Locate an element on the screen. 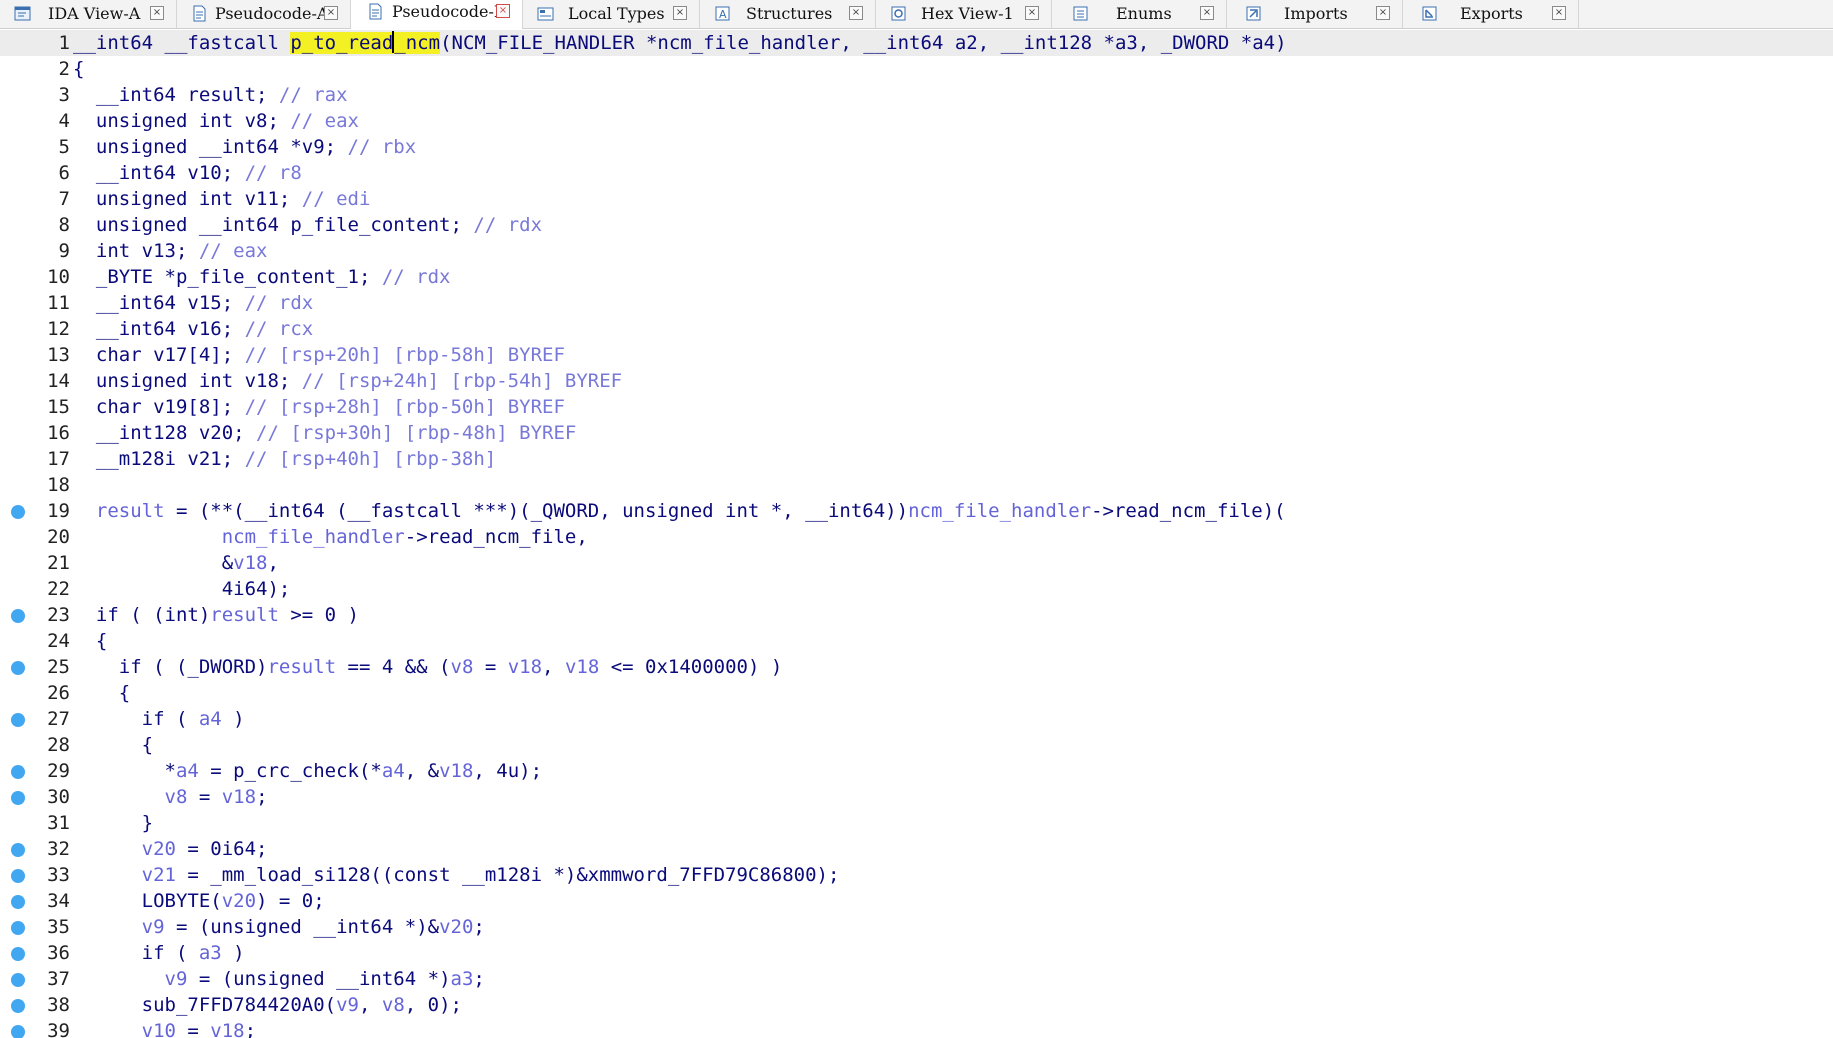 The width and height of the screenshot is (1833, 1038). code-token: char v17[4]; is located at coordinates (159, 355).